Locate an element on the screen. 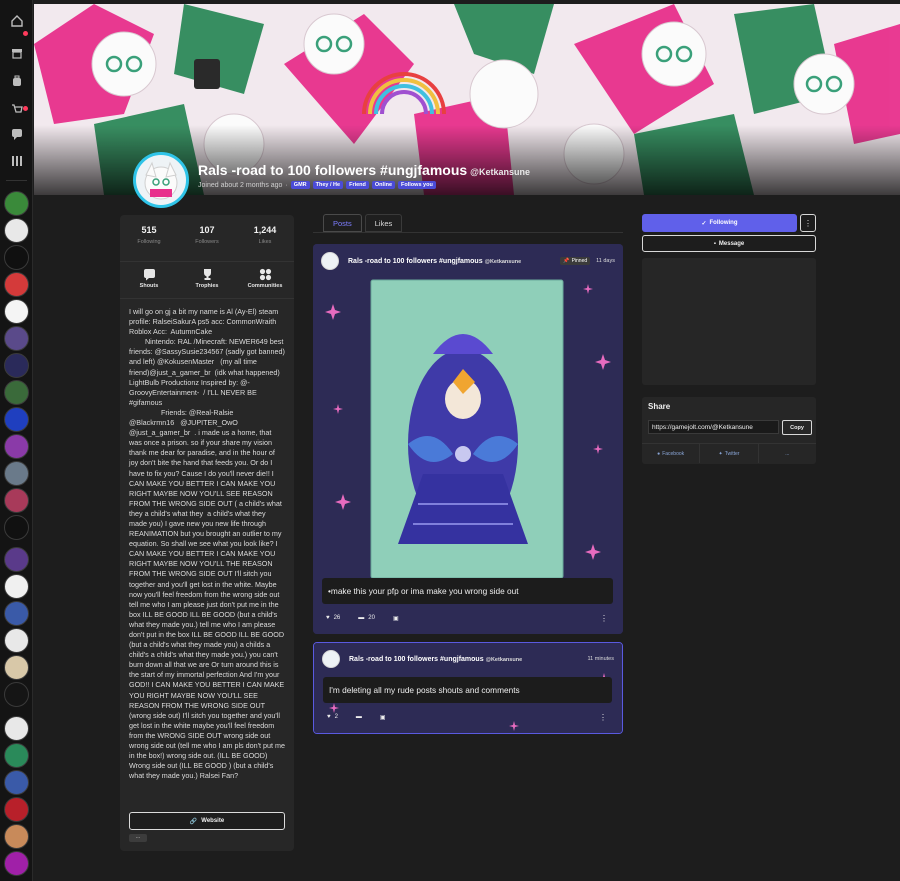  twitter-label: Twitter is located at coordinates (732, 453).